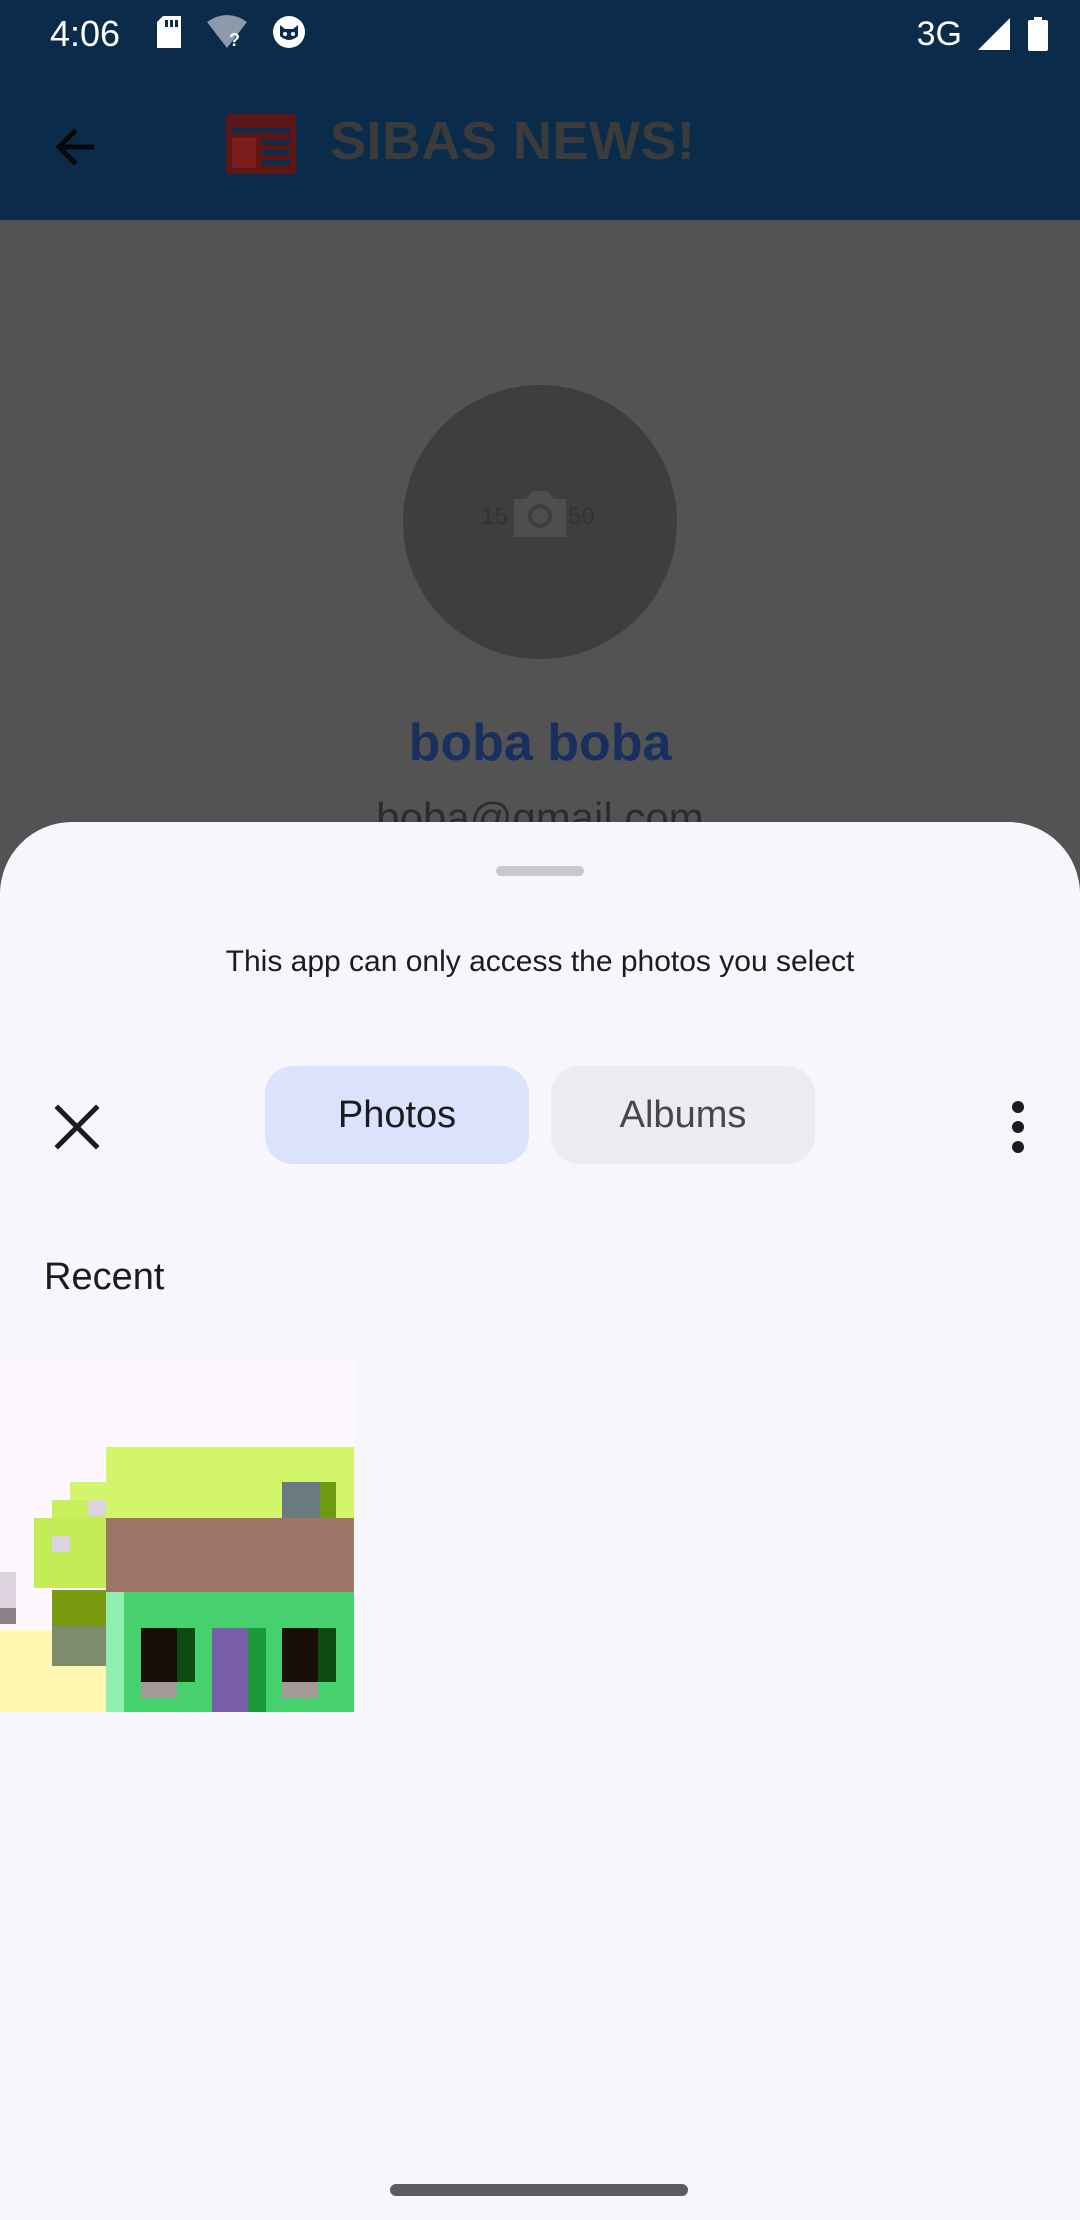 The width and height of the screenshot is (1080, 2220). What do you see at coordinates (159, 1690) in the screenshot?
I see `thumb-window-left-sill` at bounding box center [159, 1690].